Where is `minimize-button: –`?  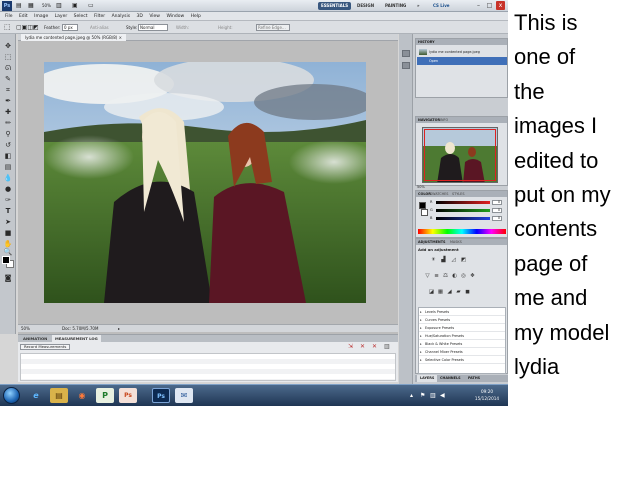
minimize-button: – is located at coordinates (478, 5).